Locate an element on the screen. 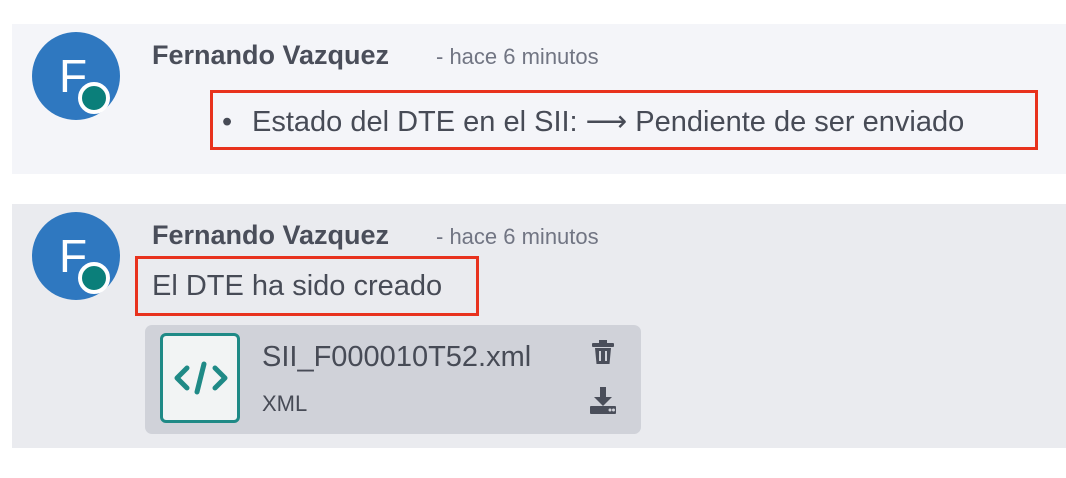  code-icon is located at coordinates (200, 378).